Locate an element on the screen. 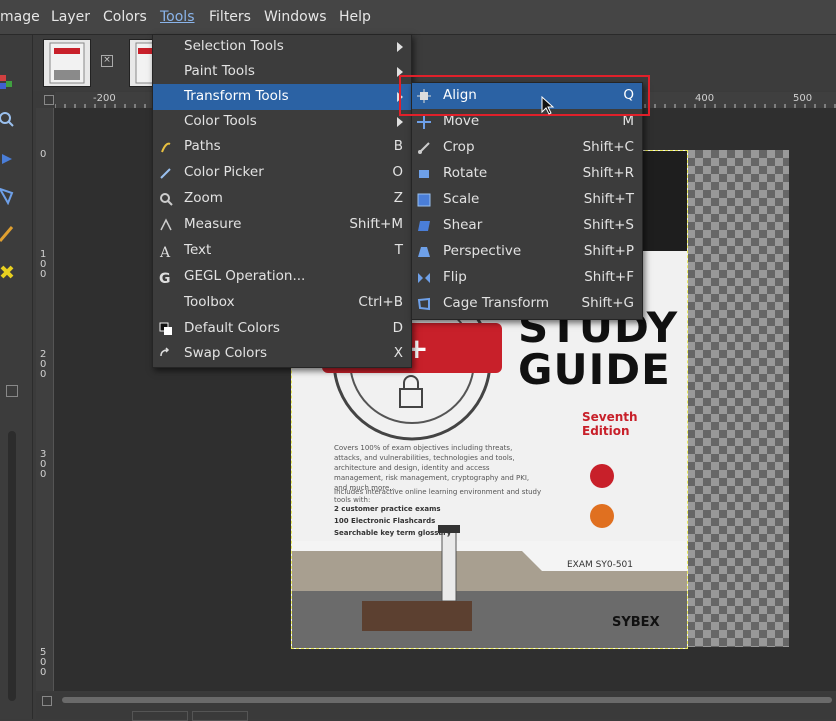 Image resolution: width=836 pixels, height=721 pixels. toolbox-panel is located at coordinates (16, 377).